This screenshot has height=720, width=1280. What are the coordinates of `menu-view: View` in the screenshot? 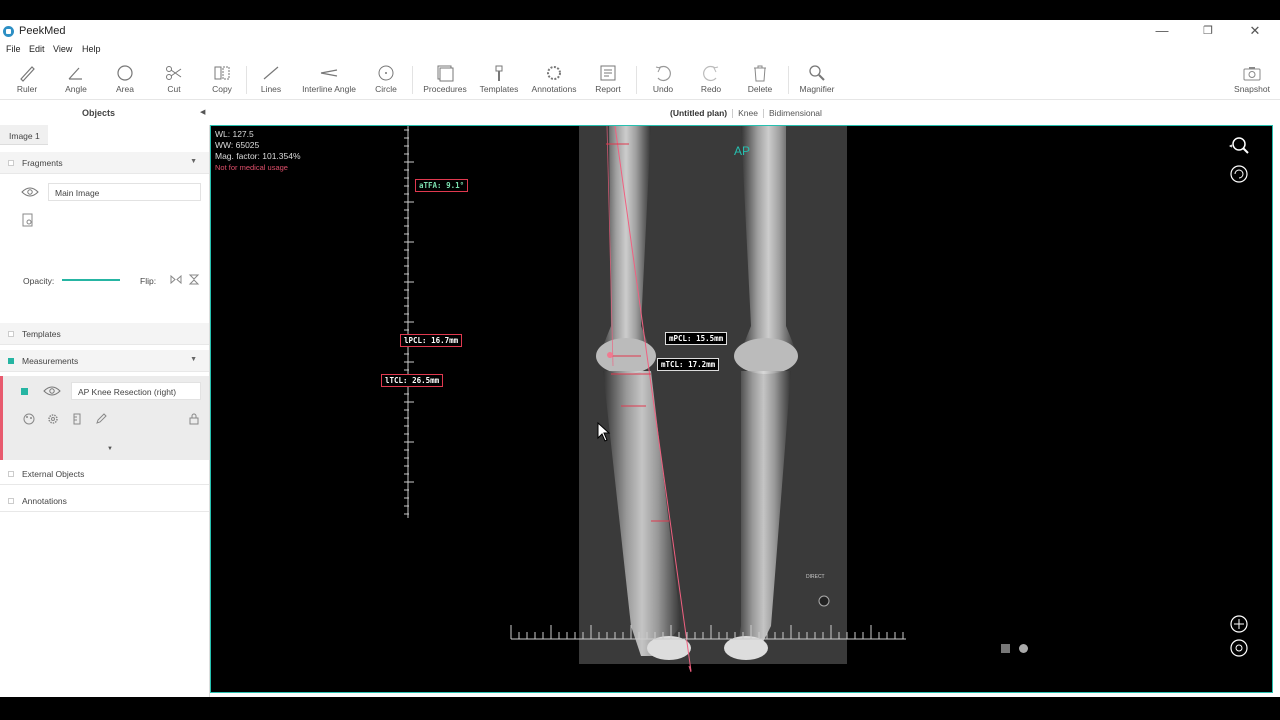 It's located at (62, 49).